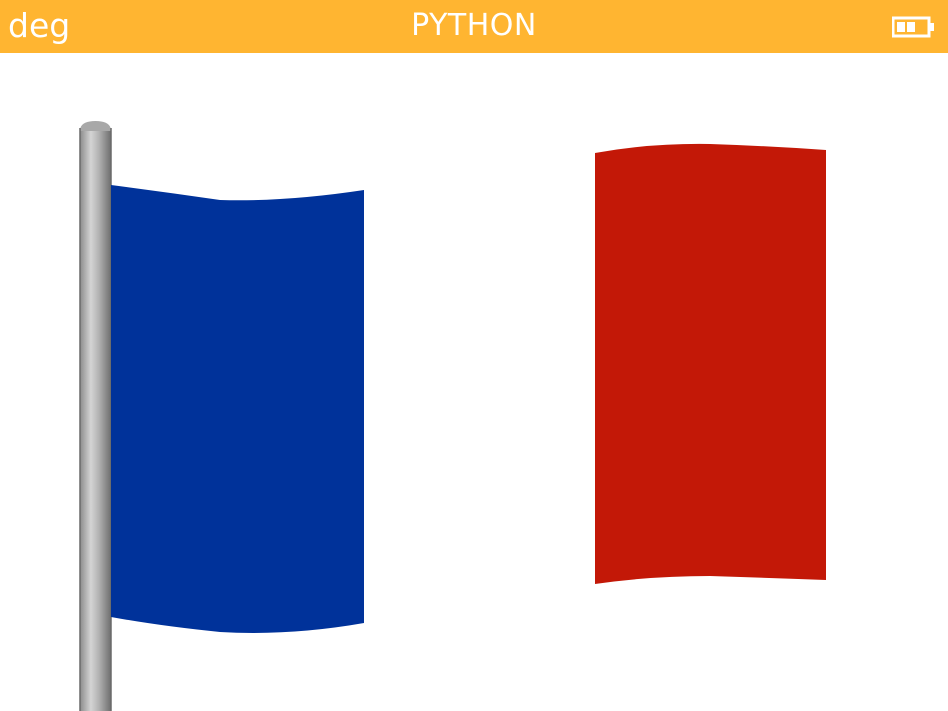 Image resolution: width=948 pixels, height=711 pixels. What do you see at coordinates (95, 416) in the screenshot?
I see `flag-pole` at bounding box center [95, 416].